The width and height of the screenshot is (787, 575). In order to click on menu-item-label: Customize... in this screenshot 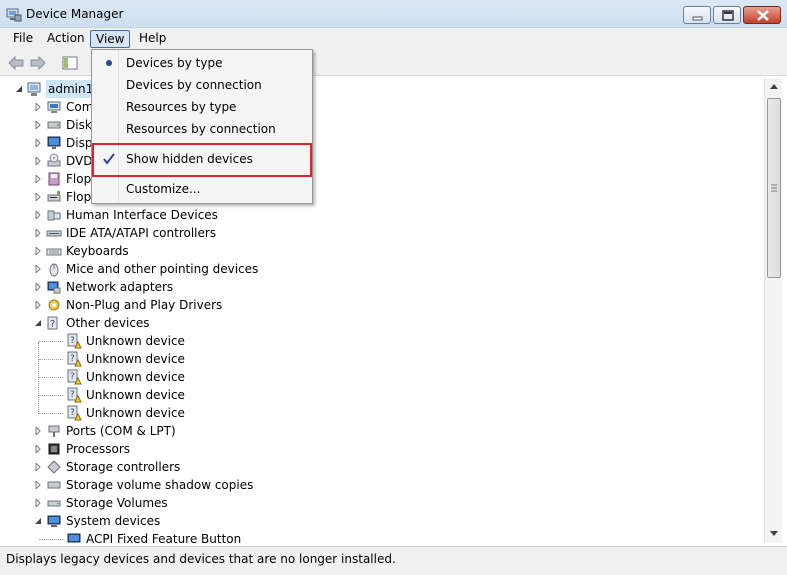, I will do `click(163, 189)`.